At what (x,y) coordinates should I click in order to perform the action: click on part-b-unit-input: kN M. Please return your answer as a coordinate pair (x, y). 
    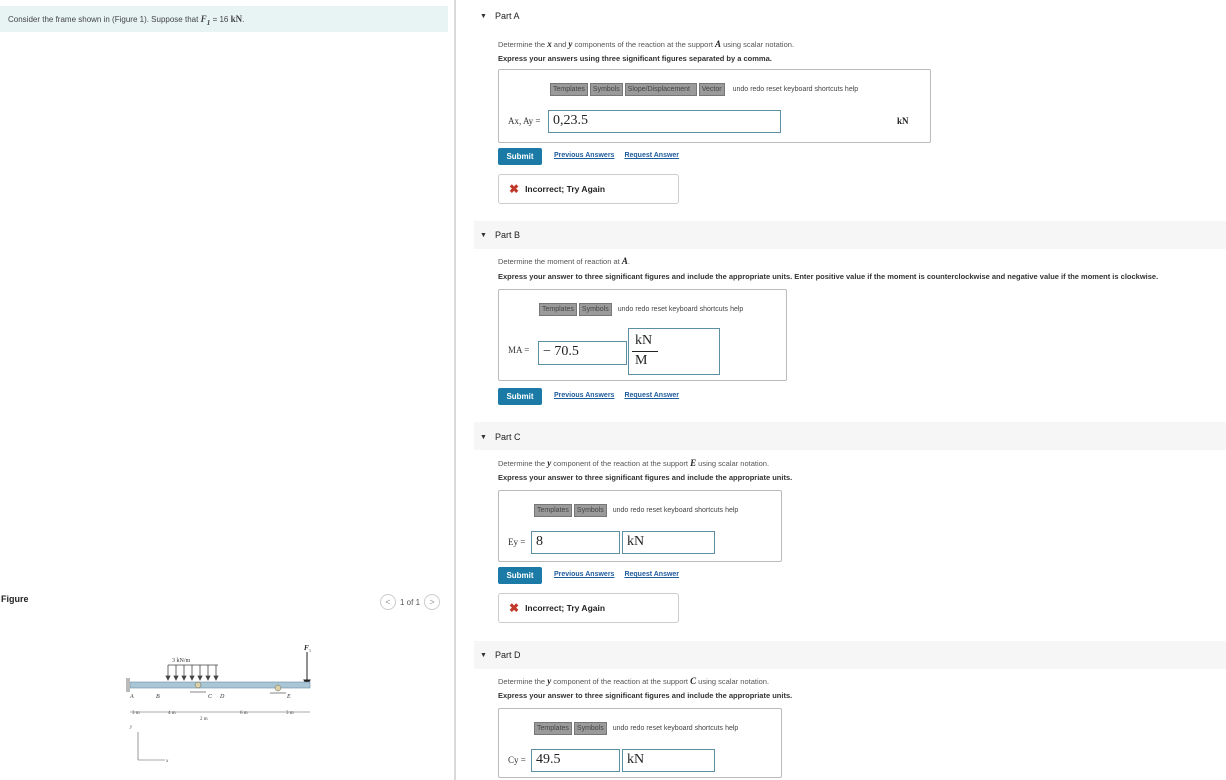
    Looking at the image, I should click on (674, 351).